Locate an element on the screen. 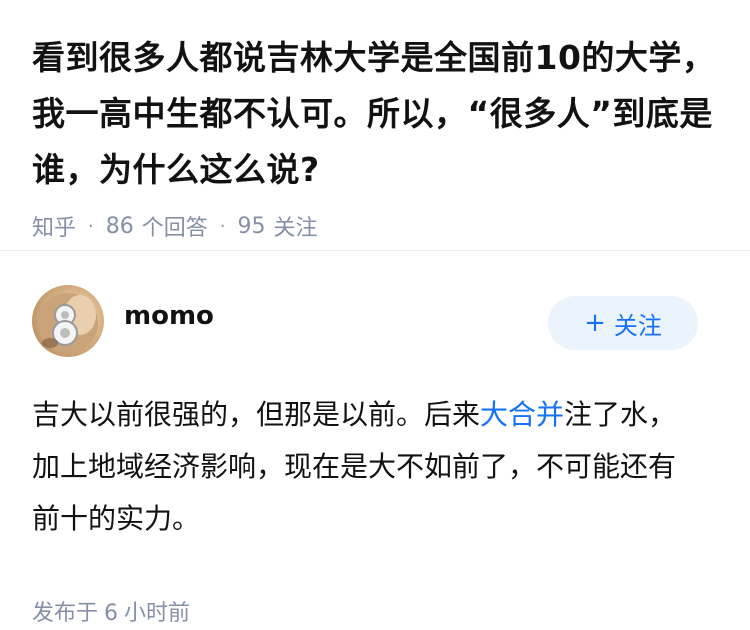 The height and width of the screenshot is (630, 750). publish-number: 6 is located at coordinates (111, 613).